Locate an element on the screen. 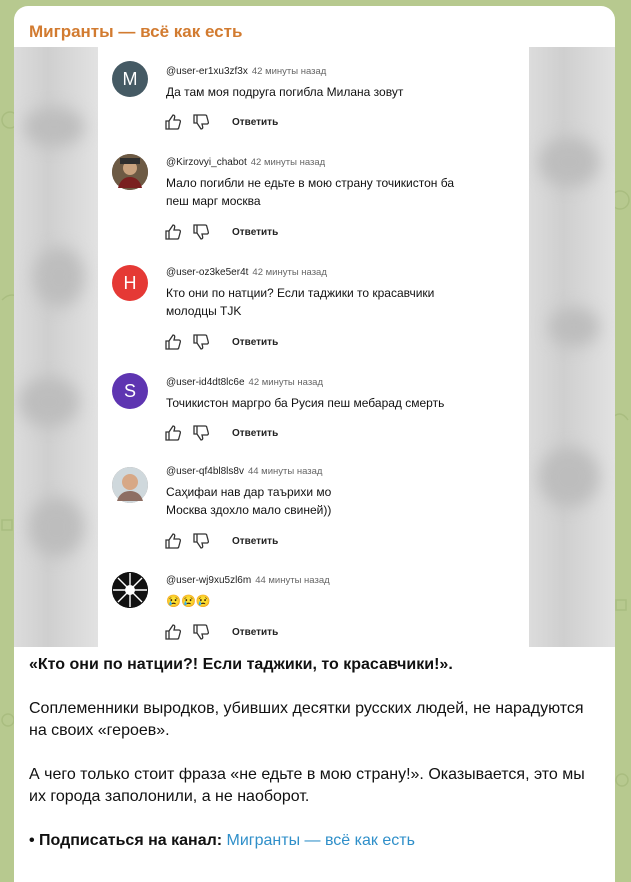 The image size is (631, 882). avatar: M is located at coordinates (130, 79).